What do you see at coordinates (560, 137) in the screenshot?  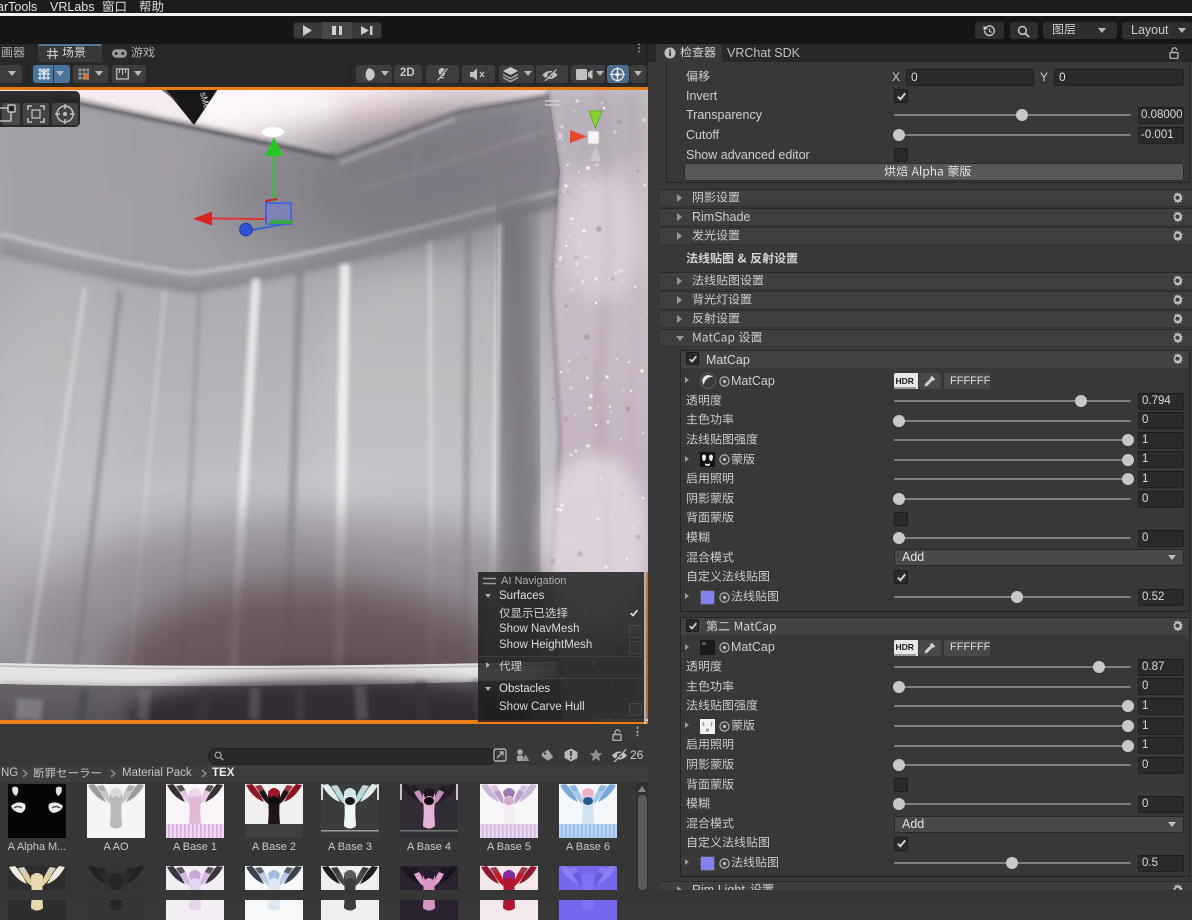 I see `svg-text: X` at bounding box center [560, 137].